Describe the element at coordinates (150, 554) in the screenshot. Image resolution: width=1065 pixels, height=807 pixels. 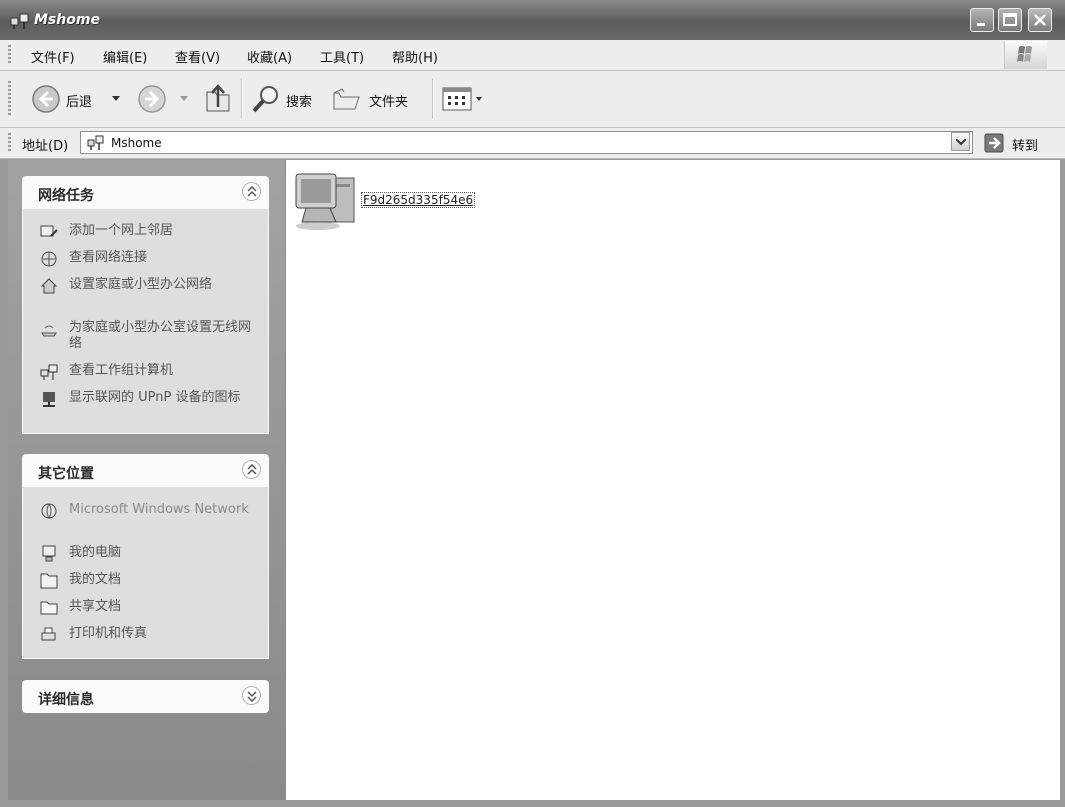
I see `place-my-computer: 我的电脑` at that location.